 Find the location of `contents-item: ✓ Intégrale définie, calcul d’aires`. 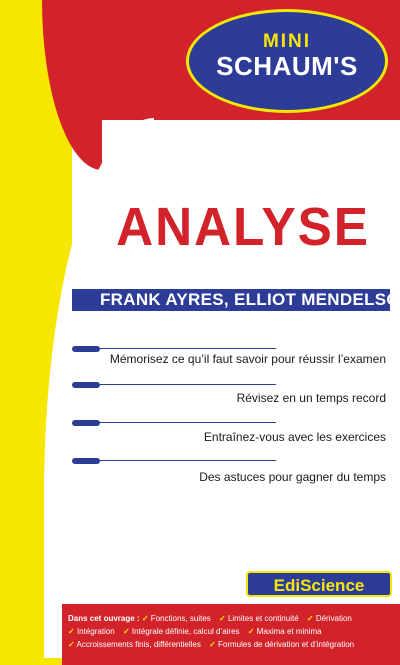

contents-item: ✓ Intégrale définie, calcul d’aires is located at coordinates (181, 631).